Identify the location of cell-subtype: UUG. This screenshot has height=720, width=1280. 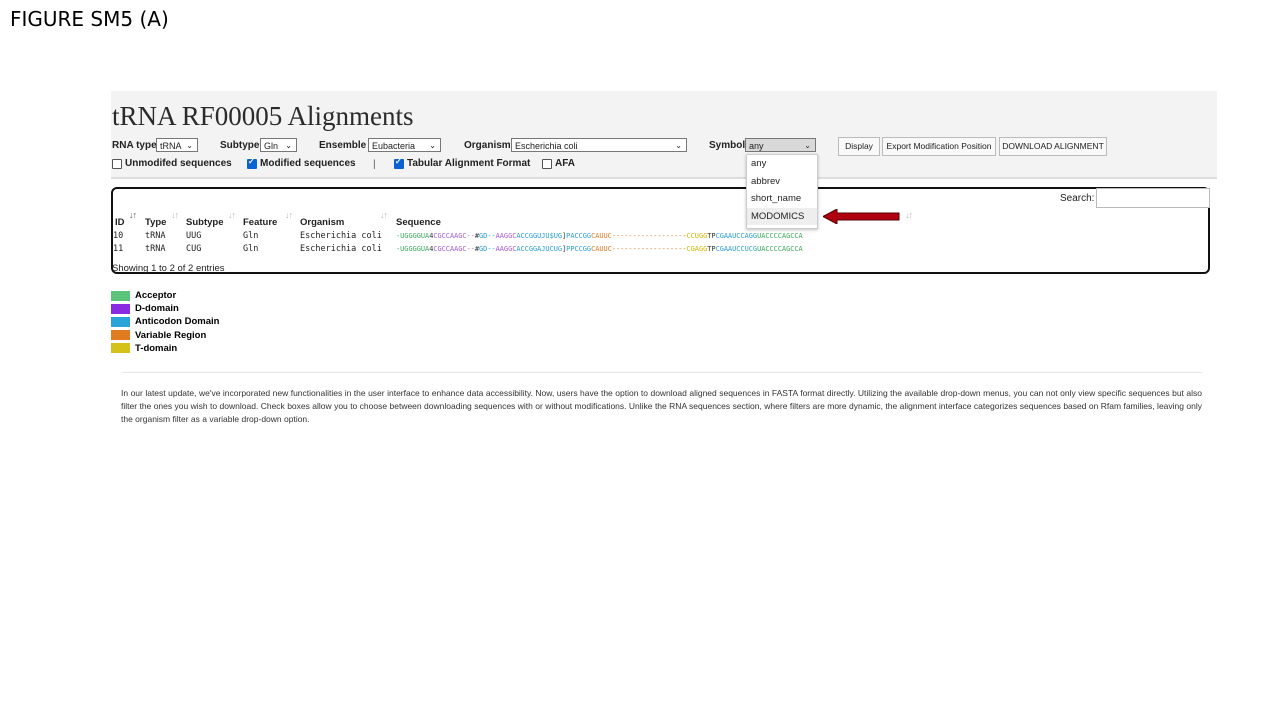
(194, 236).